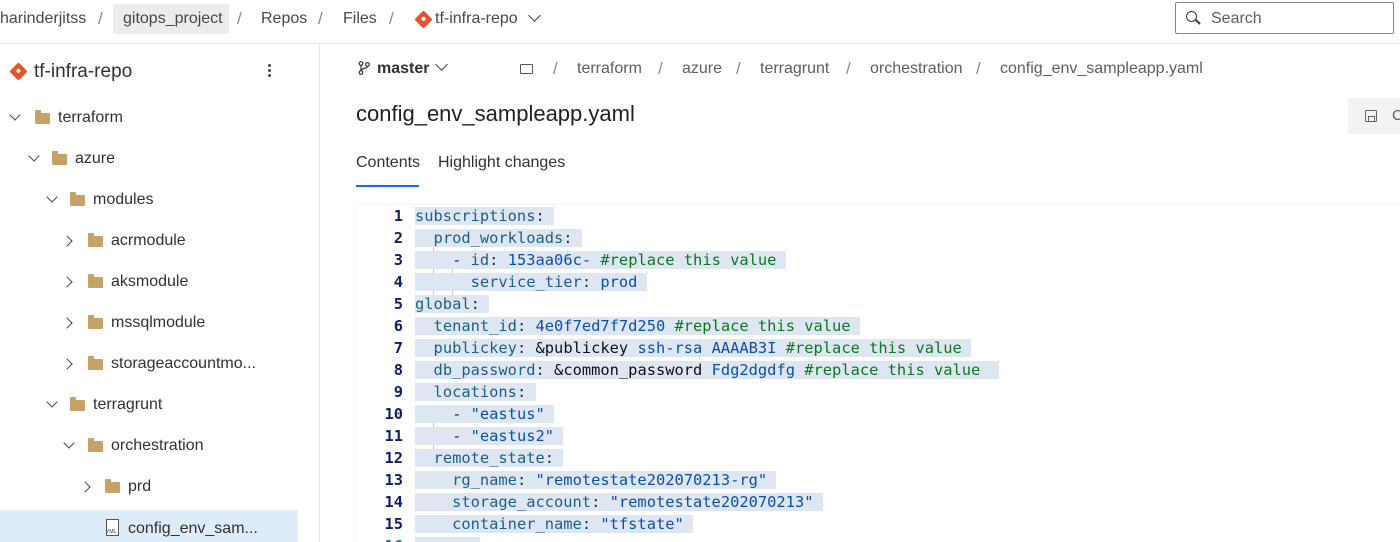 This screenshot has height=542, width=1400. Describe the element at coordinates (393, 502) in the screenshot. I see `line-number: 14` at that location.